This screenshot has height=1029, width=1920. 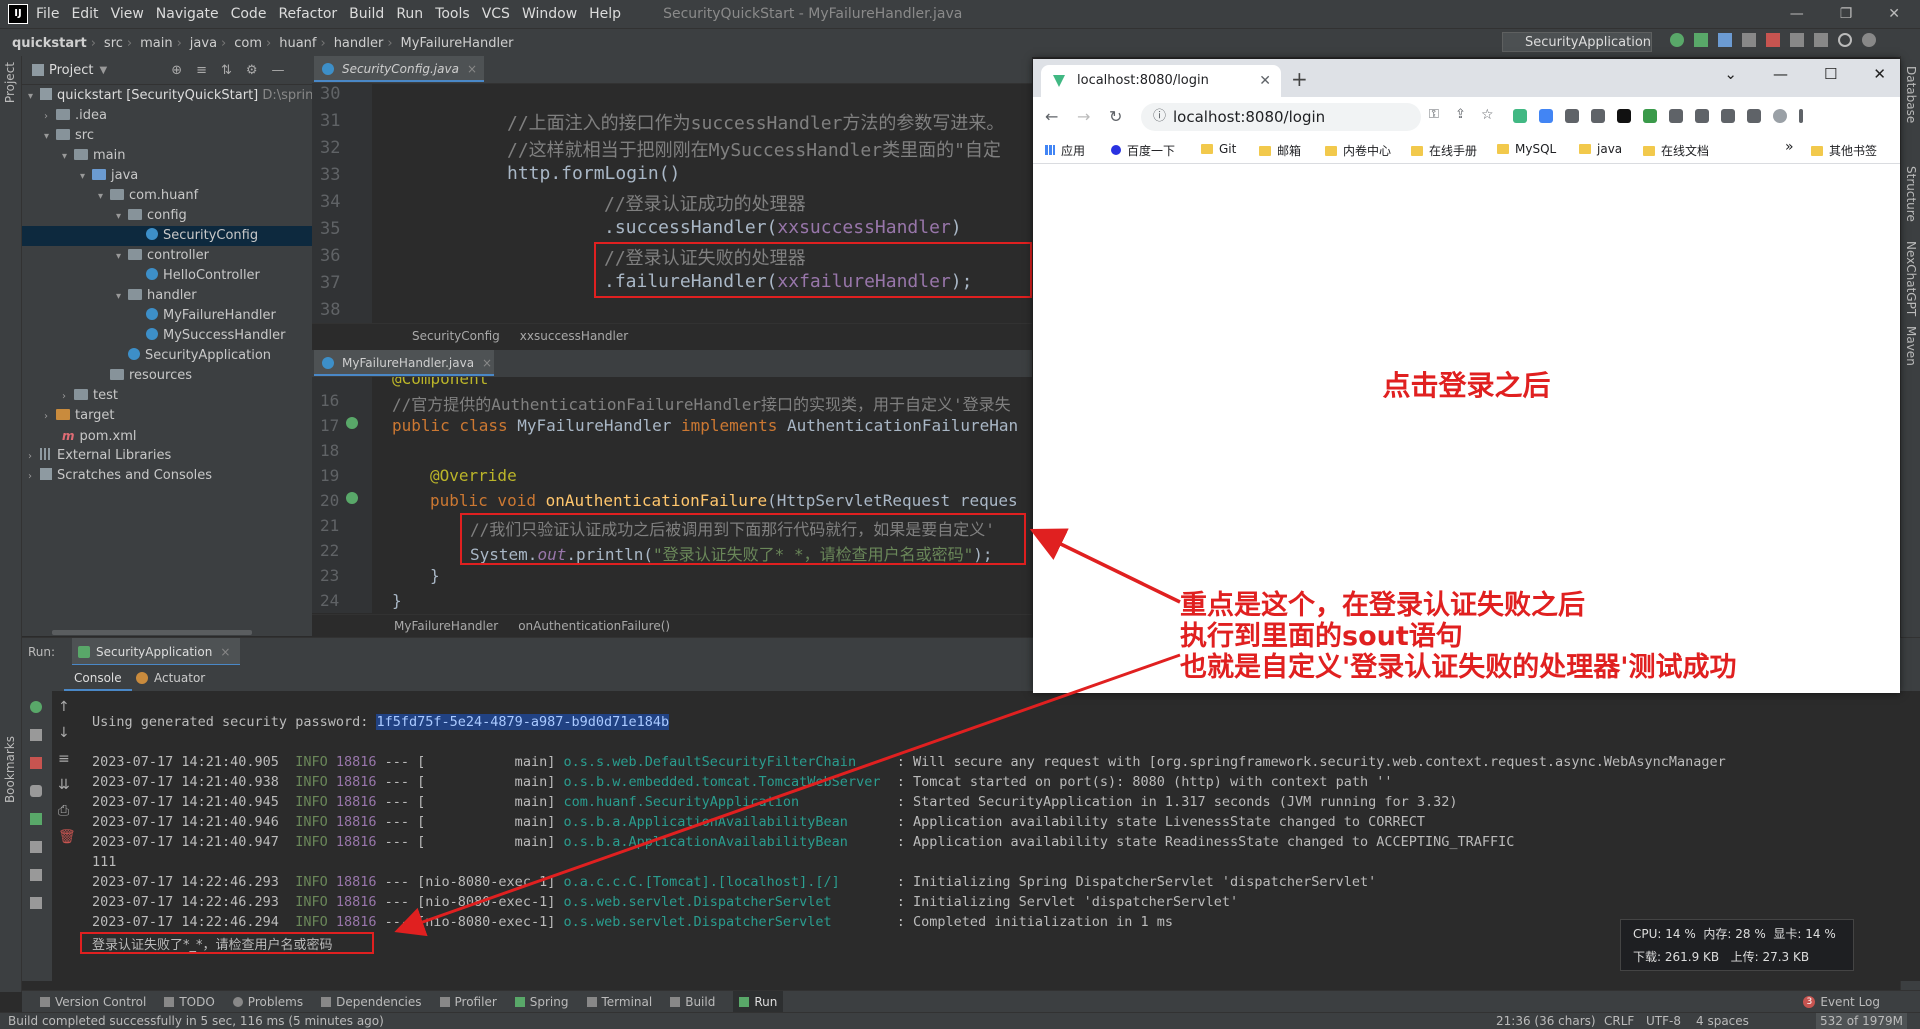 I want to click on database-tool-button: Database, so click(x=1911, y=94).